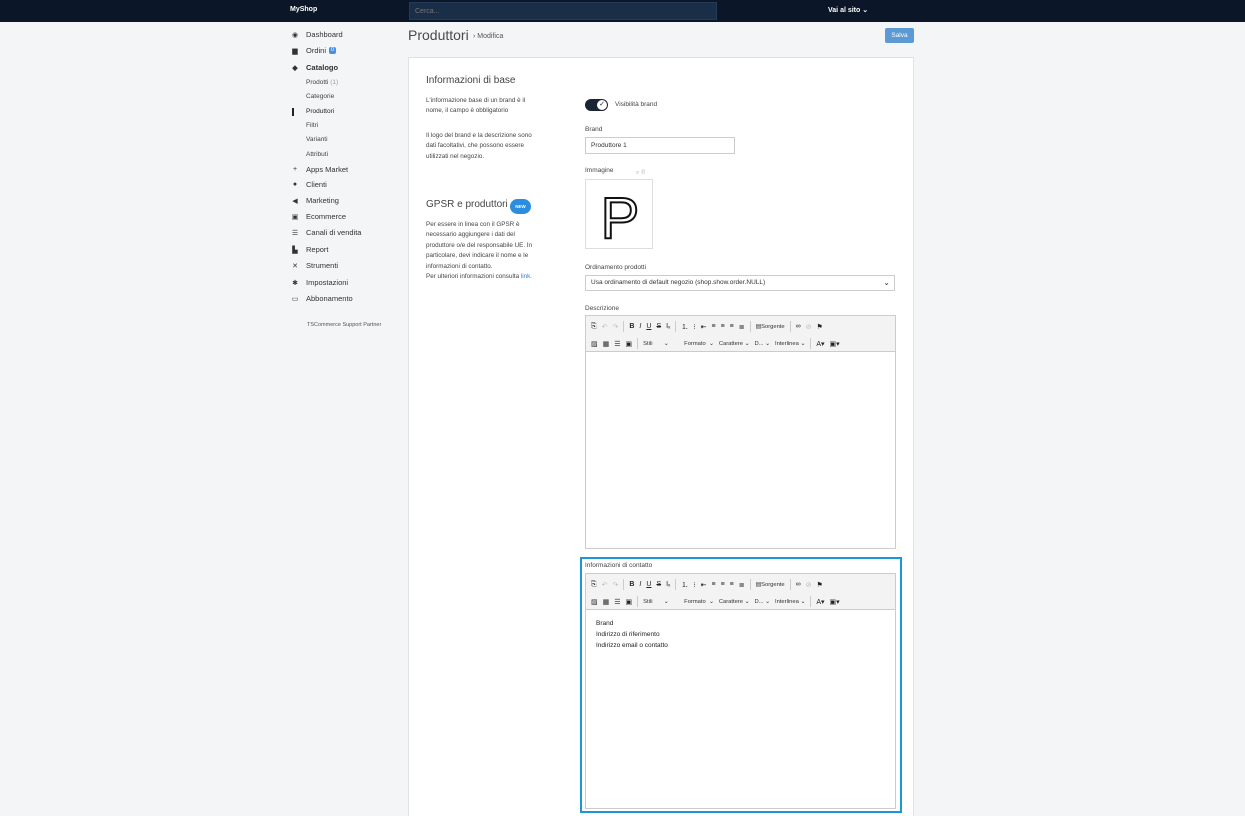  I want to click on orders-badge: 0, so click(333, 50).